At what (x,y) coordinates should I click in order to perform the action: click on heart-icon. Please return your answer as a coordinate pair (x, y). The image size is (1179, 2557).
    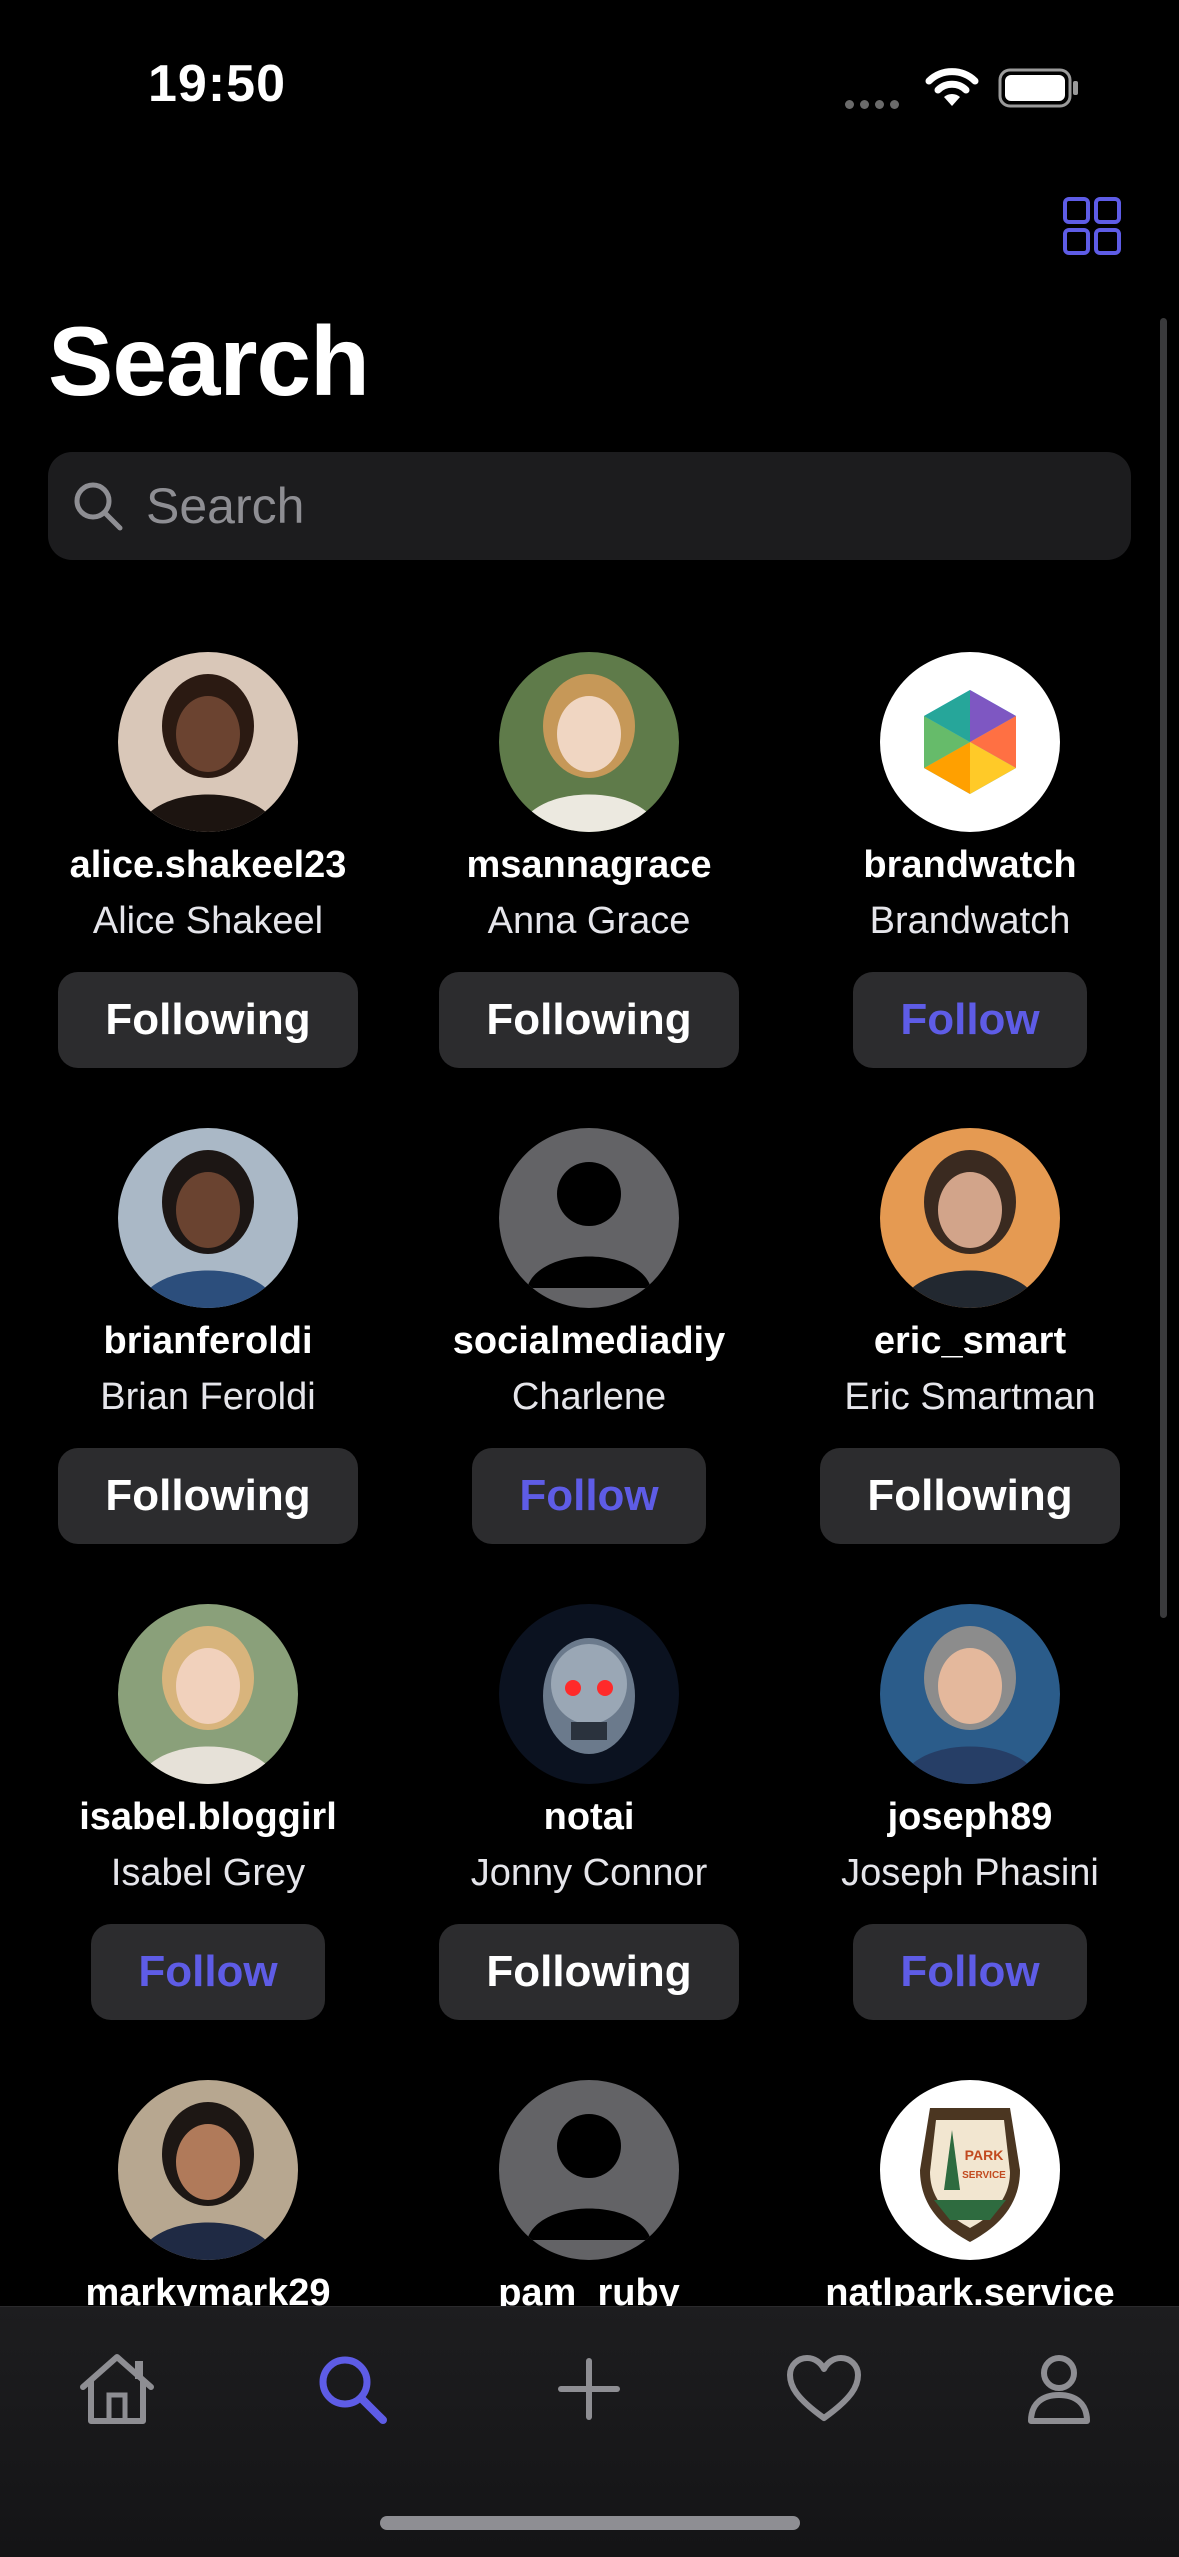
    Looking at the image, I should click on (824, 2388).